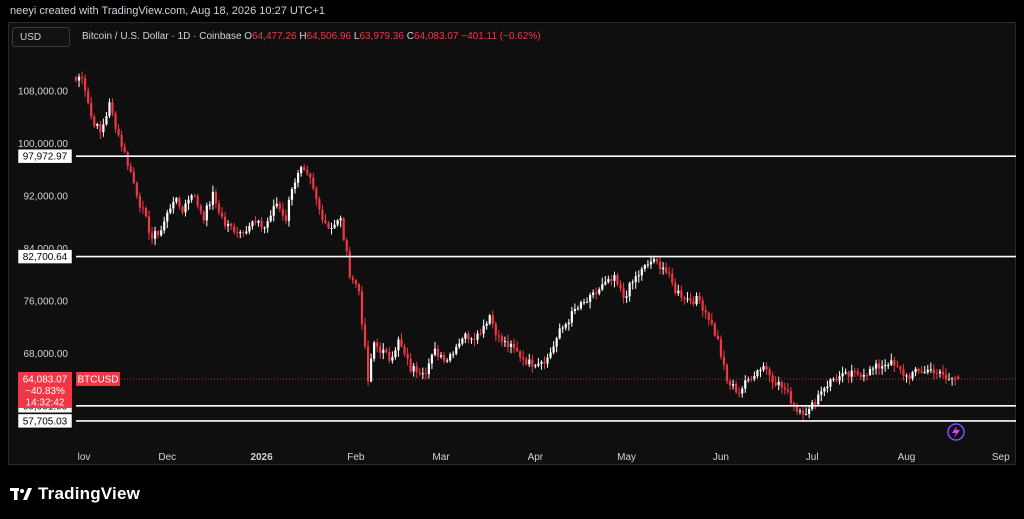  Describe the element at coordinates (75, 494) in the screenshot. I see `footer: TradingView` at that location.